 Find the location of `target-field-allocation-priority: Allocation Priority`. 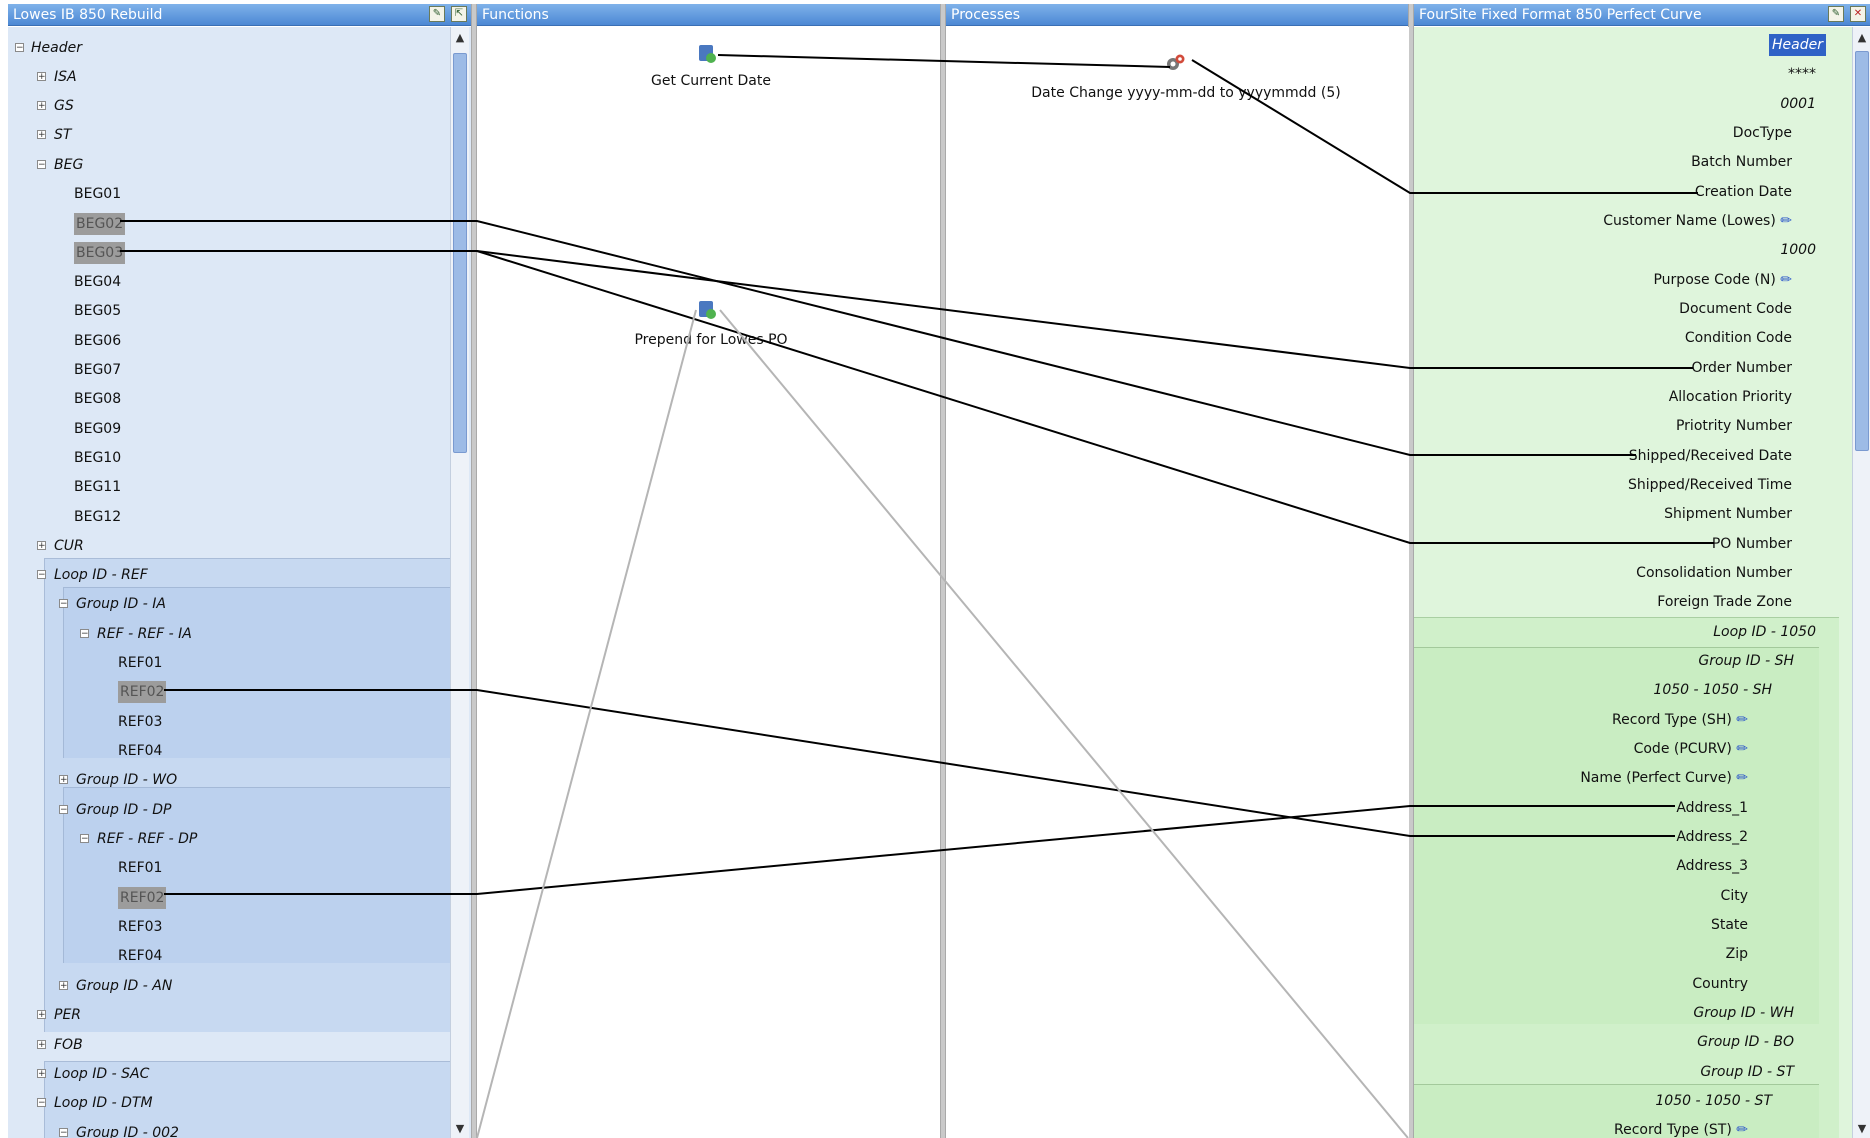

target-field-allocation-priority: Allocation Priority is located at coordinates (1730, 397).